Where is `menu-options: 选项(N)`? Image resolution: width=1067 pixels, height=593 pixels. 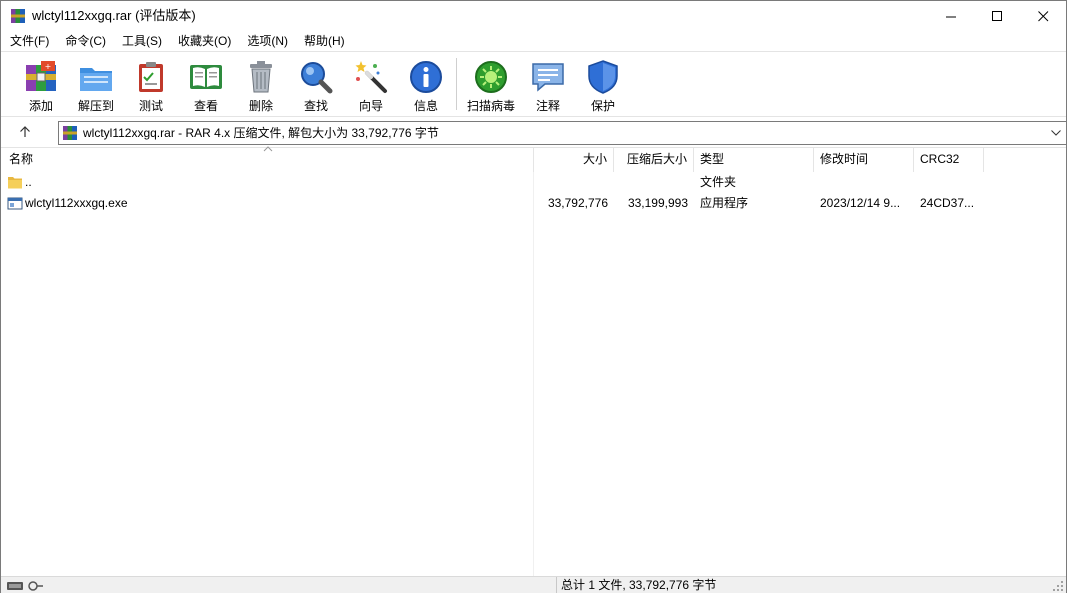 menu-options: 选项(N) is located at coordinates (266, 41).